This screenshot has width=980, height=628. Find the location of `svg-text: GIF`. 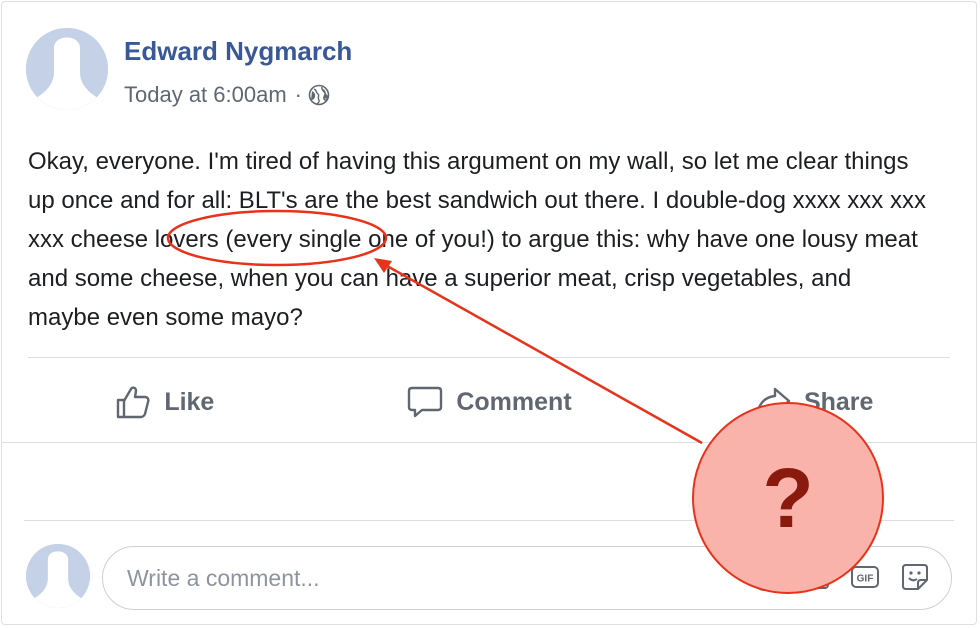

svg-text: GIF is located at coordinates (865, 579).